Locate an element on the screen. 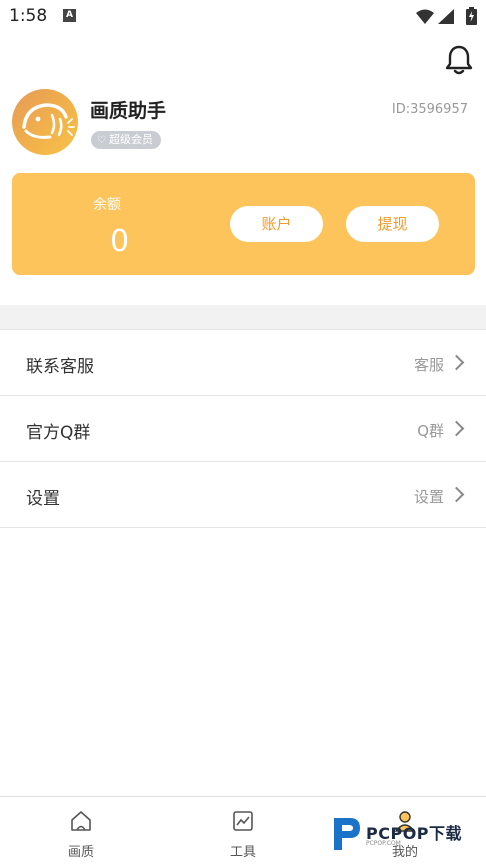 Image resolution: width=486 pixels, height=865 pixels. menu-item-value: 设置 is located at coordinates (428, 497).